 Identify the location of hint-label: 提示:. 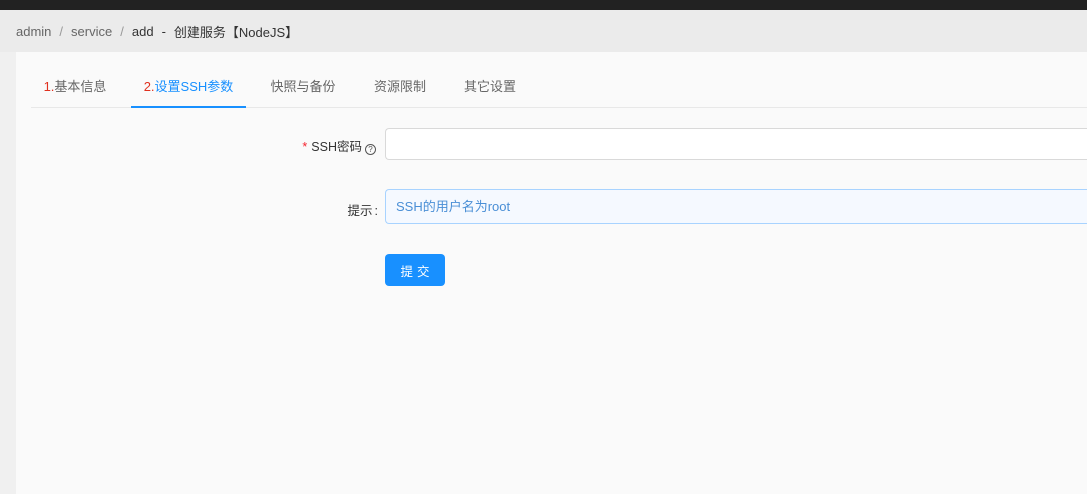
(363, 211).